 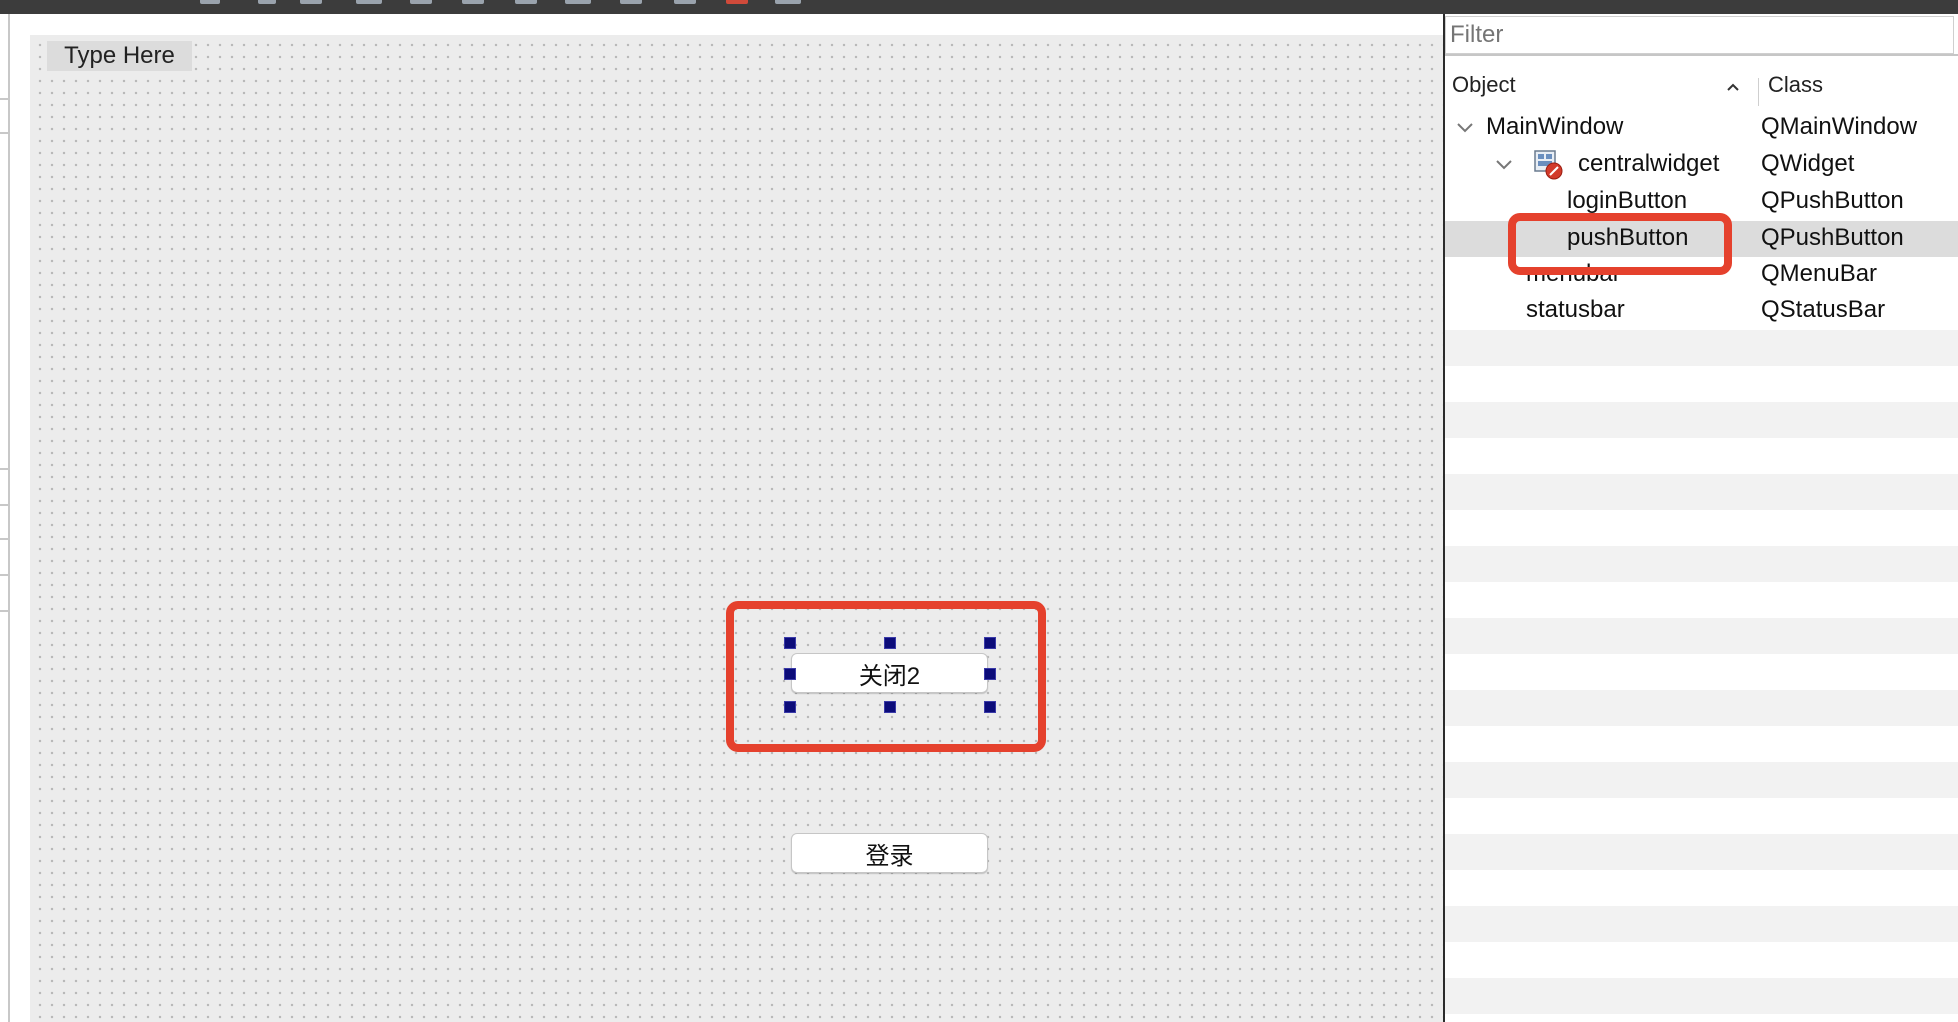 What do you see at coordinates (1649, 163) in the screenshot?
I see `object-name: centralwidget` at bounding box center [1649, 163].